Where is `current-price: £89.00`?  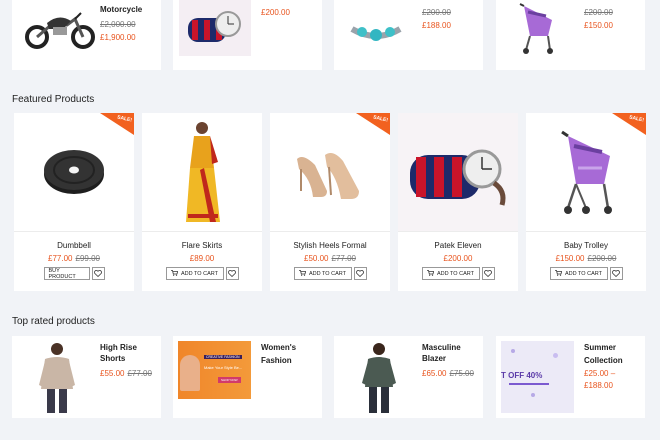
current-price: £89.00 is located at coordinates (202, 258).